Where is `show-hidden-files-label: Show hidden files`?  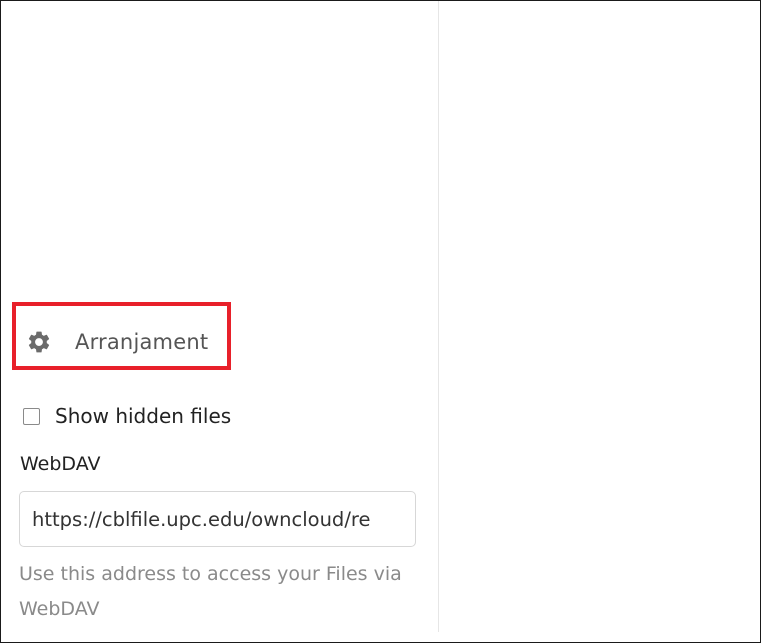
show-hidden-files-label: Show hidden files is located at coordinates (143, 416).